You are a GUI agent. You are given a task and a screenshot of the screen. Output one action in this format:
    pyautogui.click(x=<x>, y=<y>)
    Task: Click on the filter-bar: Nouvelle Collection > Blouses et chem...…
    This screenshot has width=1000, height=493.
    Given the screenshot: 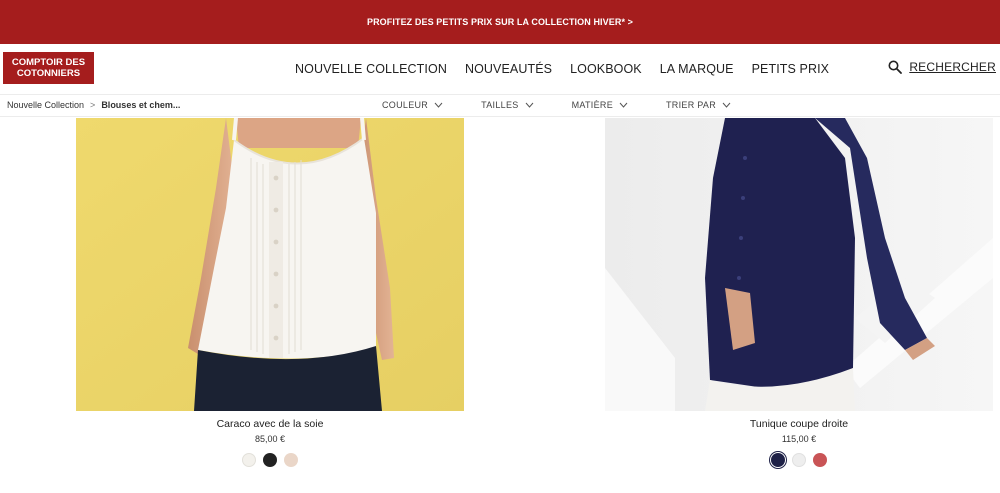 What is the action you would take?
    pyautogui.click(x=500, y=105)
    